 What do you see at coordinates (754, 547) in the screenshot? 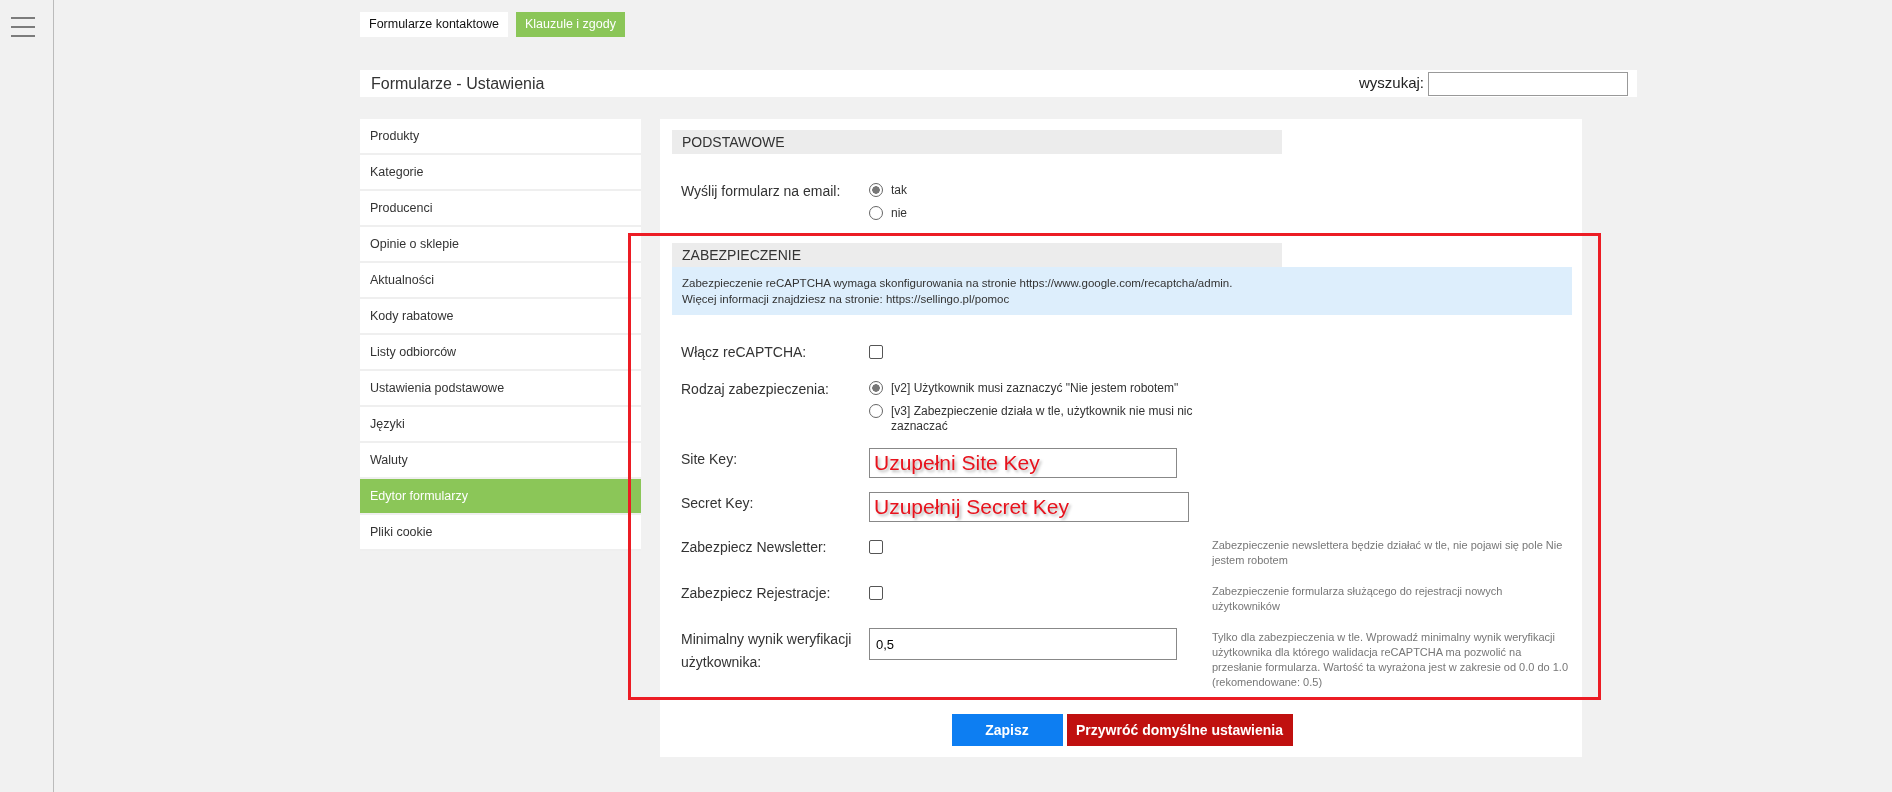
I see `field-label: Zabezpiecz Newsletter:` at bounding box center [754, 547].